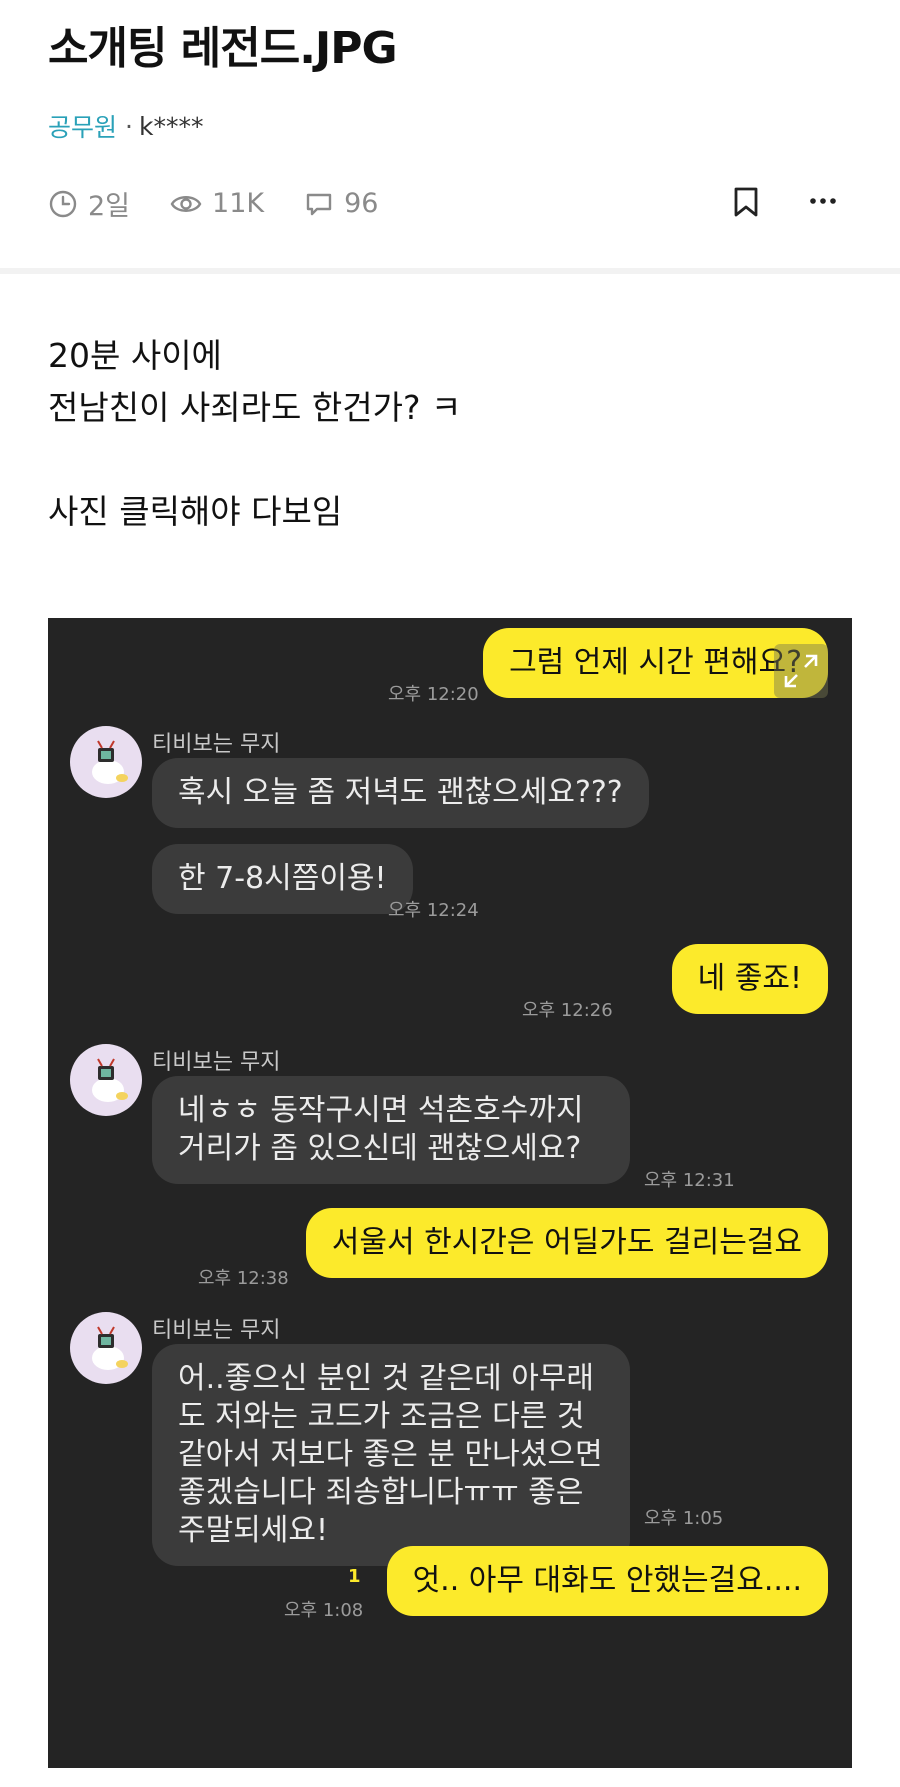 The image size is (900, 1787). Describe the element at coordinates (341, 203) in the screenshot. I see `comments-stat: 96` at that location.